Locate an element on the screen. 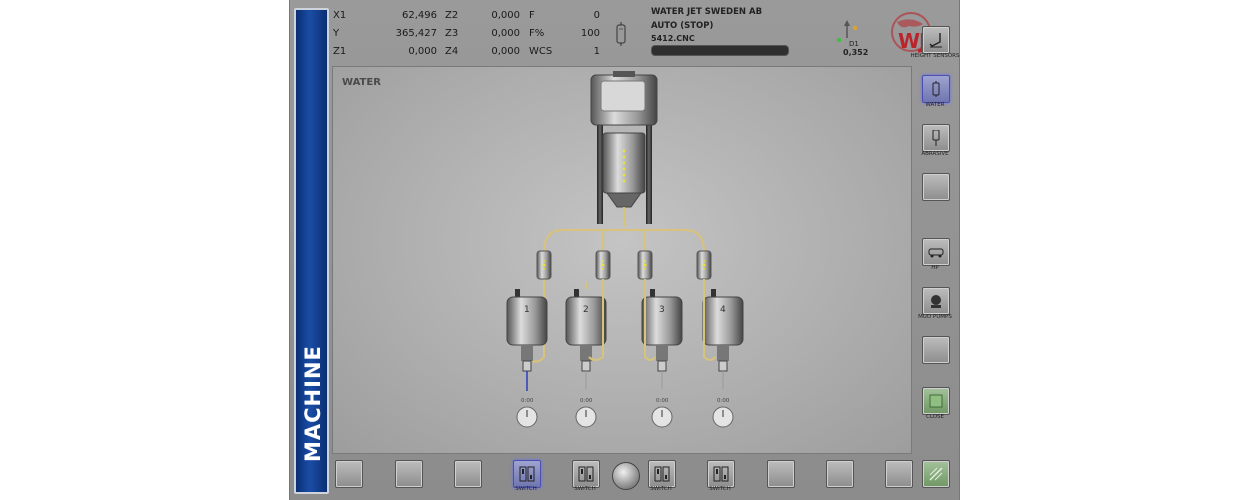 The width and height of the screenshot is (1248, 500). mud-pumps-label: MUD PUMPS is located at coordinates (935, 317).